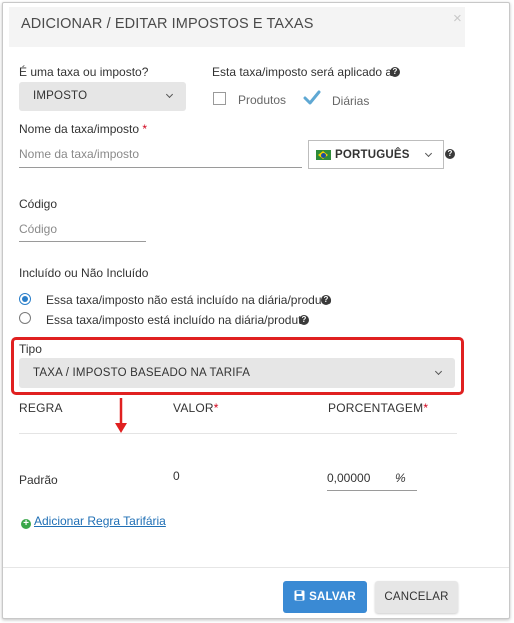 Image resolution: width=514 pixels, height=623 pixels. I want to click on not-included-radio, so click(25, 299).